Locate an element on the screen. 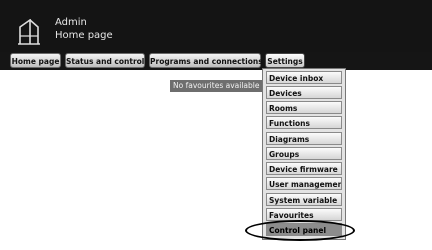 The width and height of the screenshot is (432, 250). nav-home-page-button: Home page is located at coordinates (35, 60).